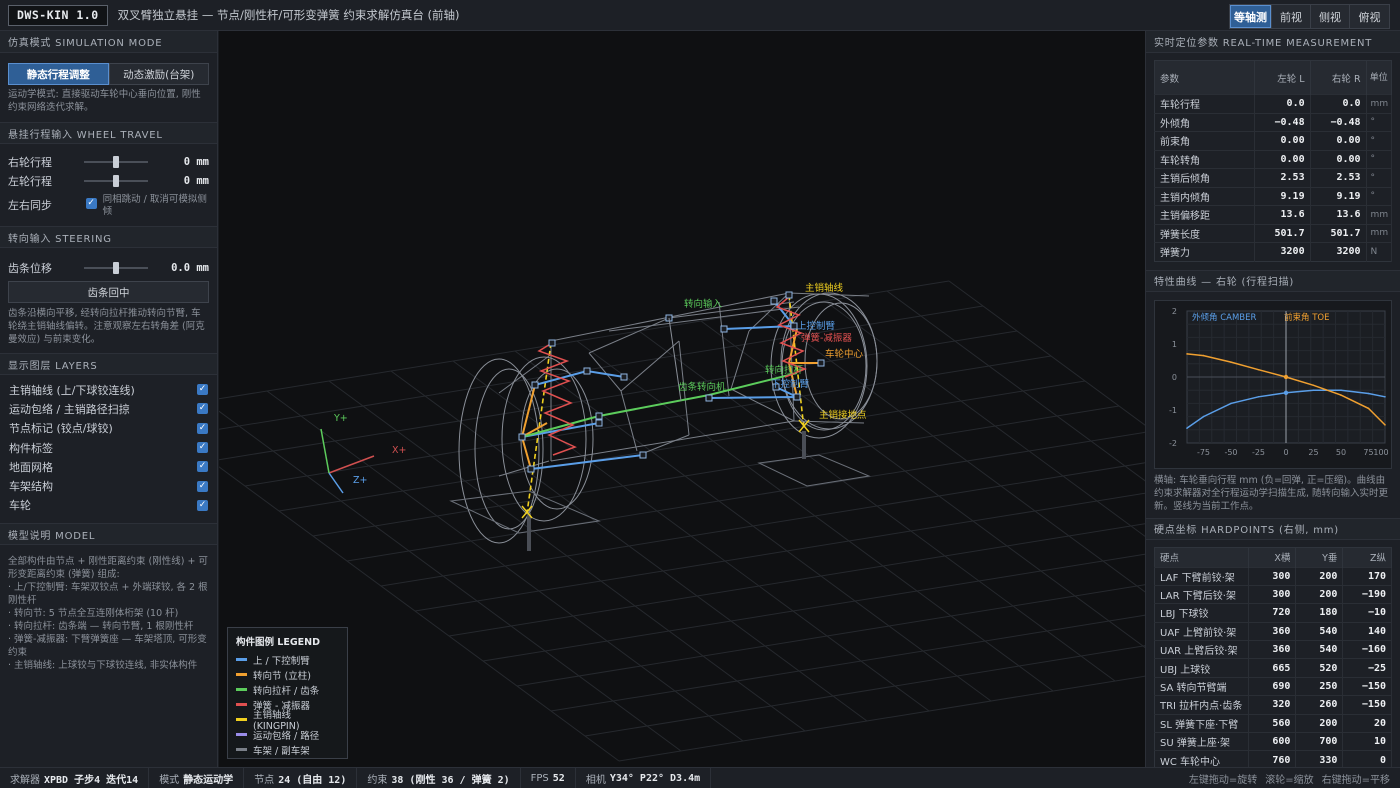  I want to click on status-hints: 左键拖动=旋转 滚轮=缩放 右键拖动=平移, so click(1285, 778).